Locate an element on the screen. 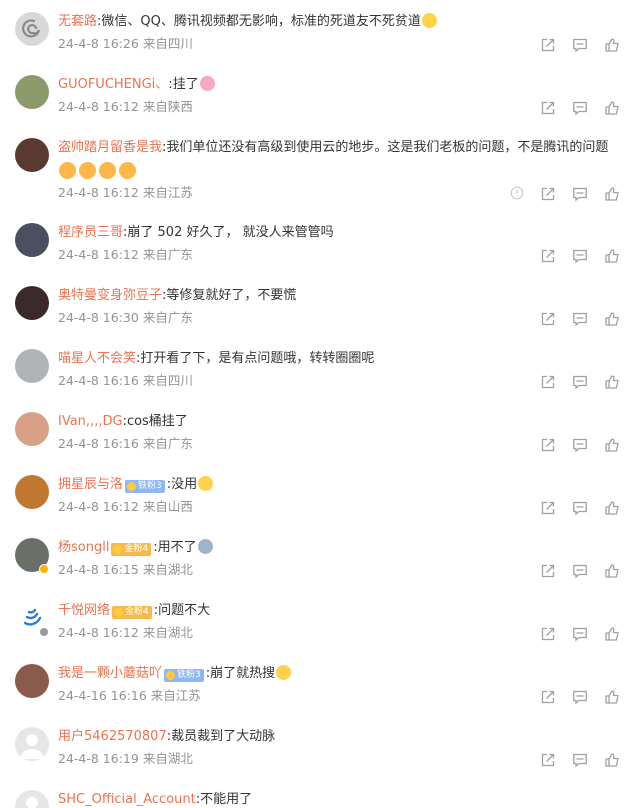  username-link: 杨songll is located at coordinates (83, 547).